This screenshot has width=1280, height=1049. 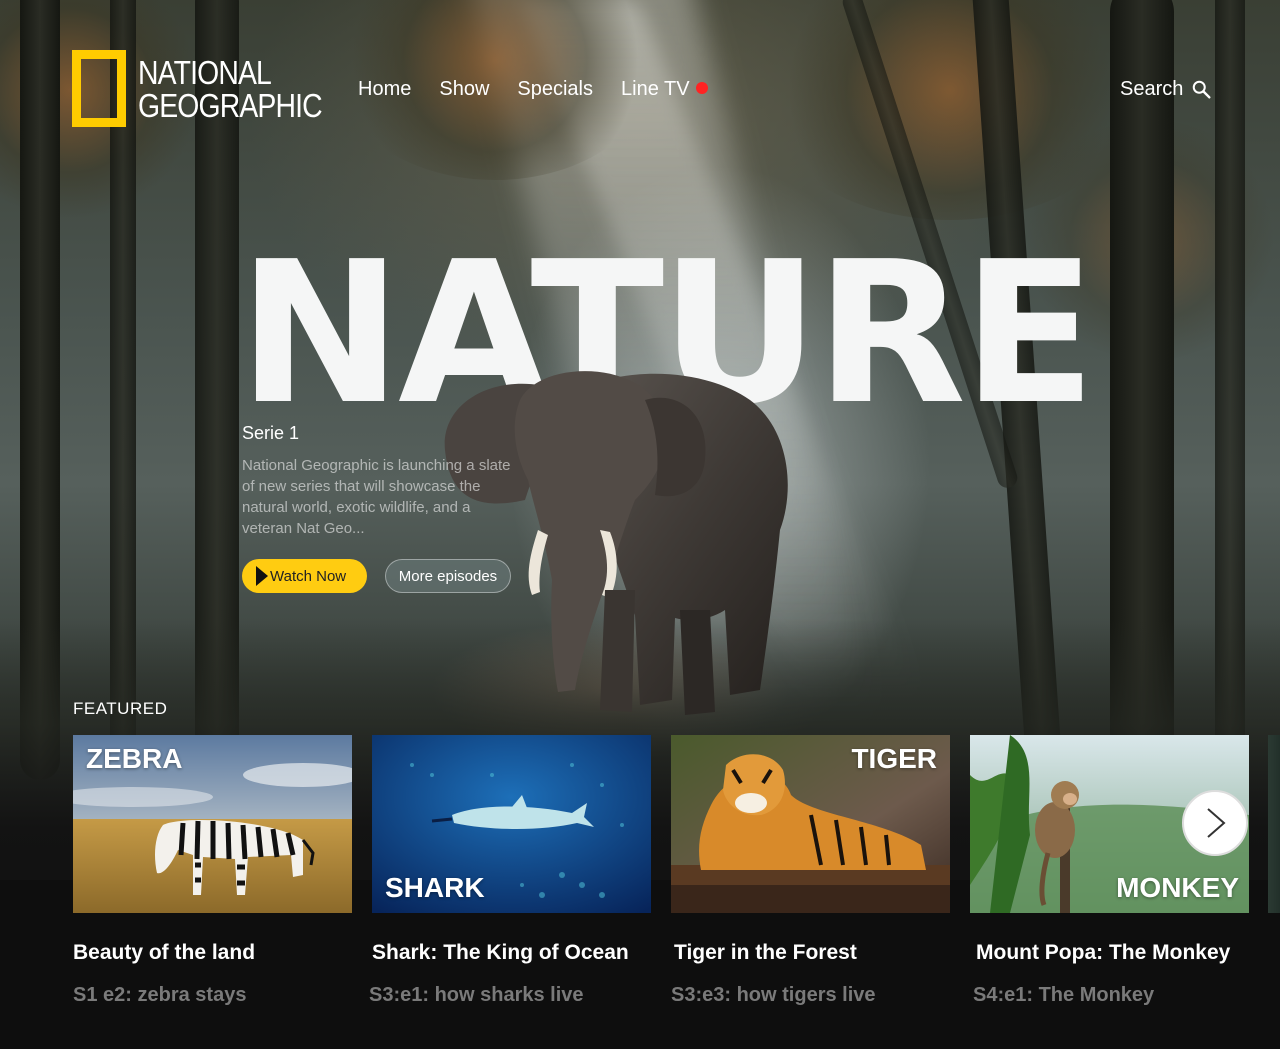 I want to click on nav-specials: Specials, so click(x=555, y=89).